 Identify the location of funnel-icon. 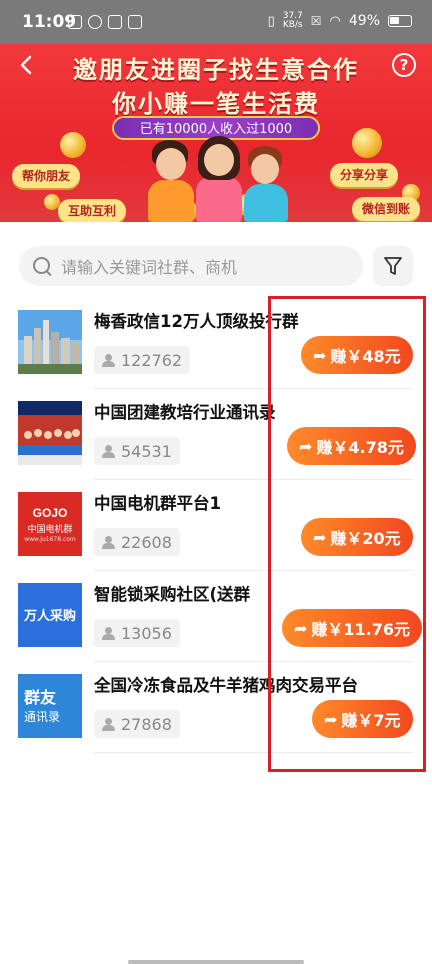
(393, 266).